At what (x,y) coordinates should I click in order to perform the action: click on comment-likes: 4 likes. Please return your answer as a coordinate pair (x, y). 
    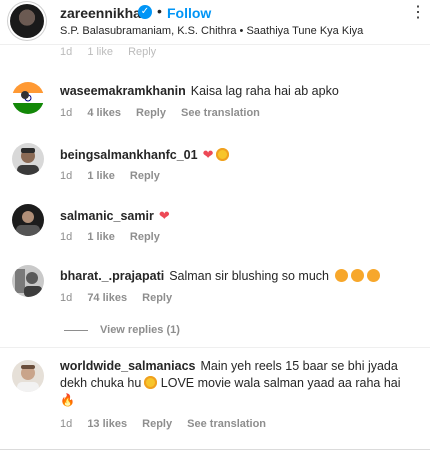
    Looking at the image, I should click on (104, 113).